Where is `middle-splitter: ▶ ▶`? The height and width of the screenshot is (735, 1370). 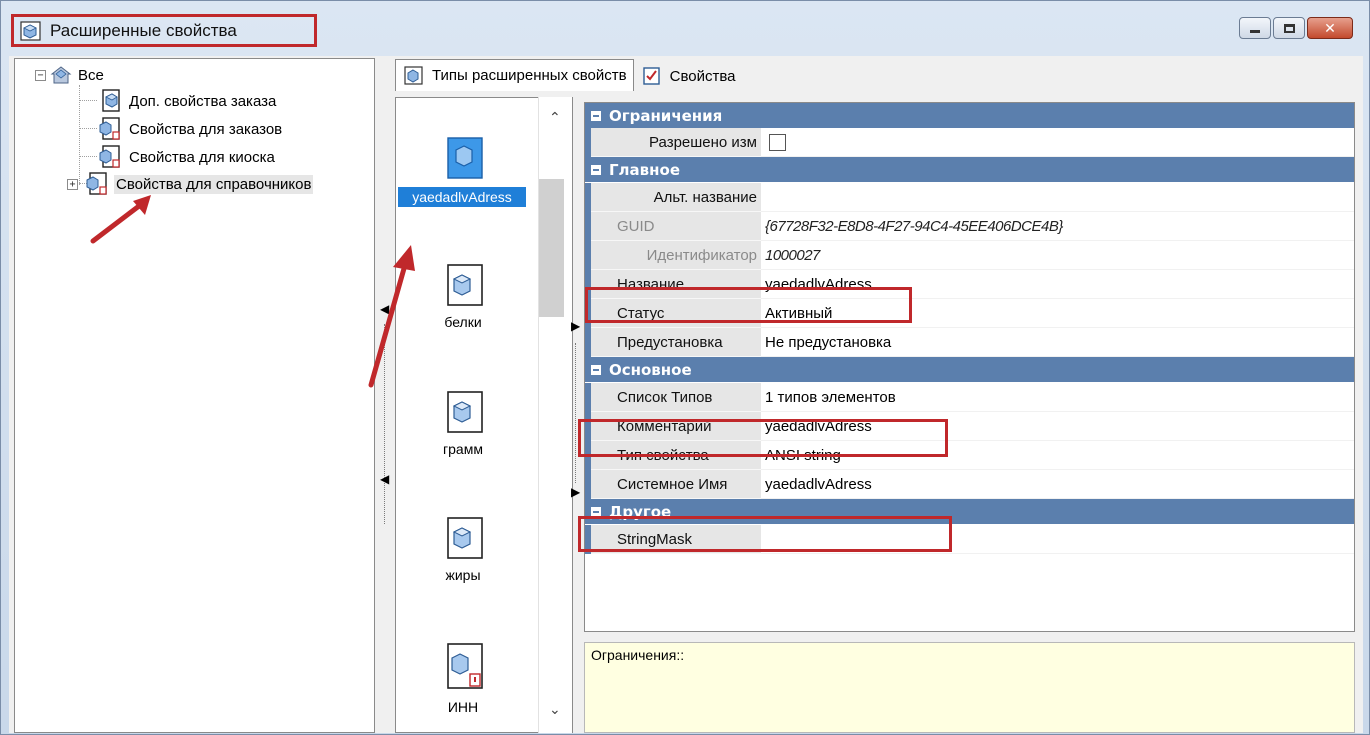
middle-splitter: ▶ ▶ is located at coordinates (576, 415).